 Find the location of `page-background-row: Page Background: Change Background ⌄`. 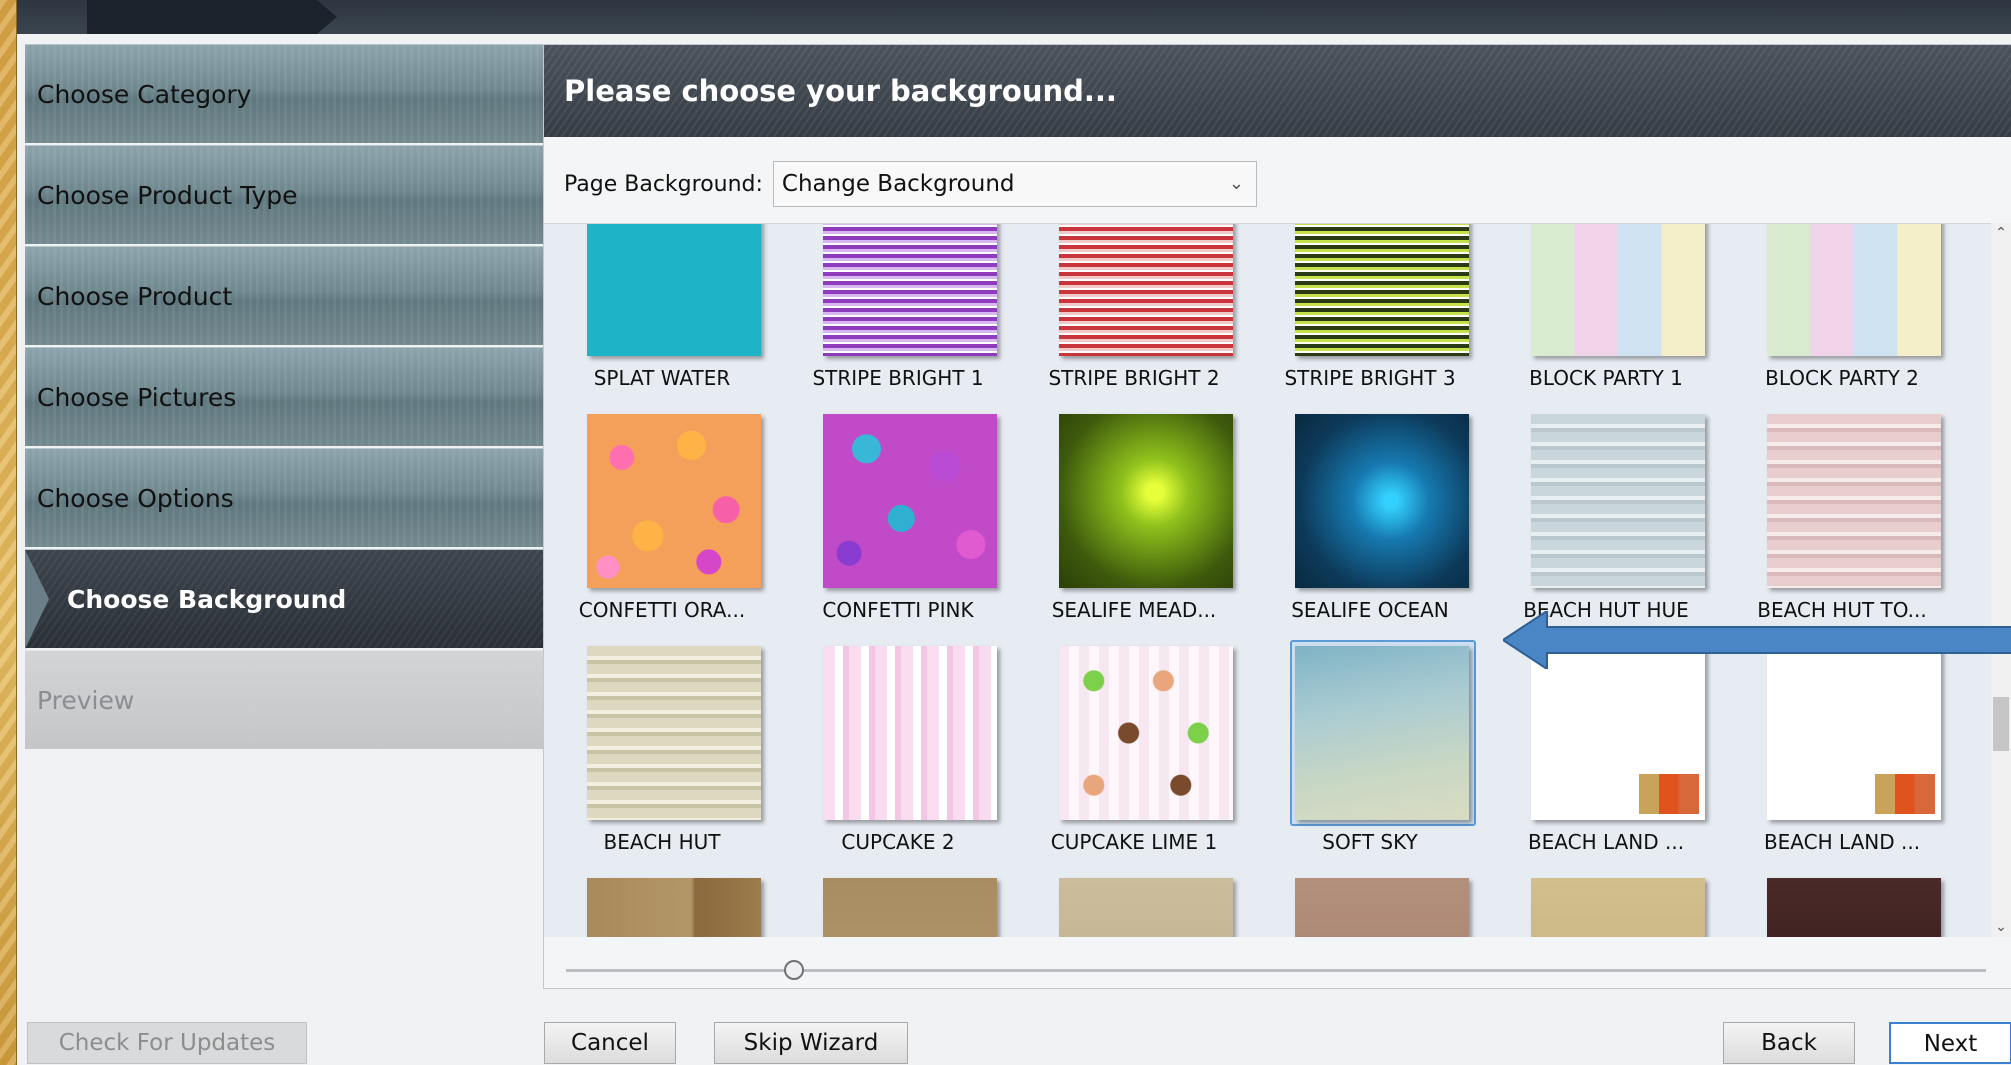

page-background-row: Page Background: Change Background ⌄ is located at coordinates (910, 184).